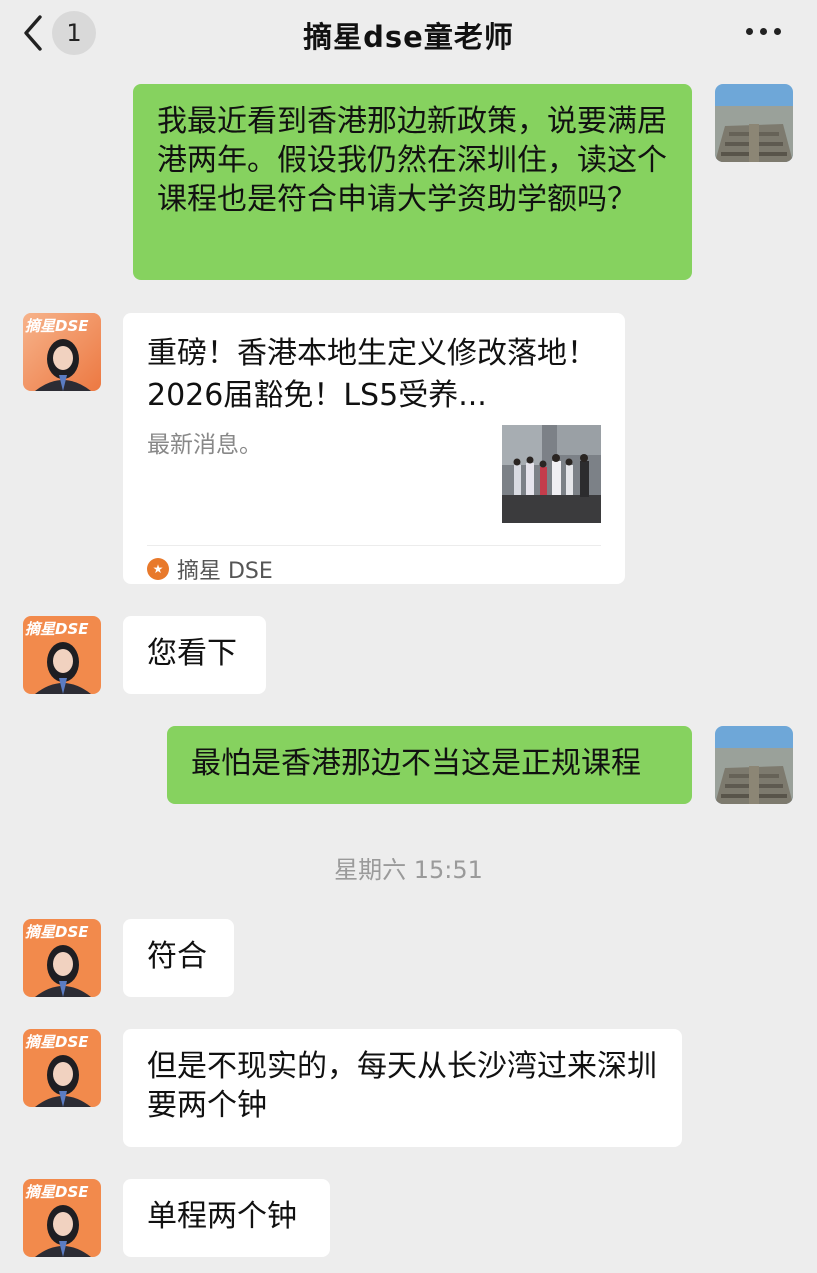  I want to click on title-bar: 1 摘星dse童老师, so click(408, 36).